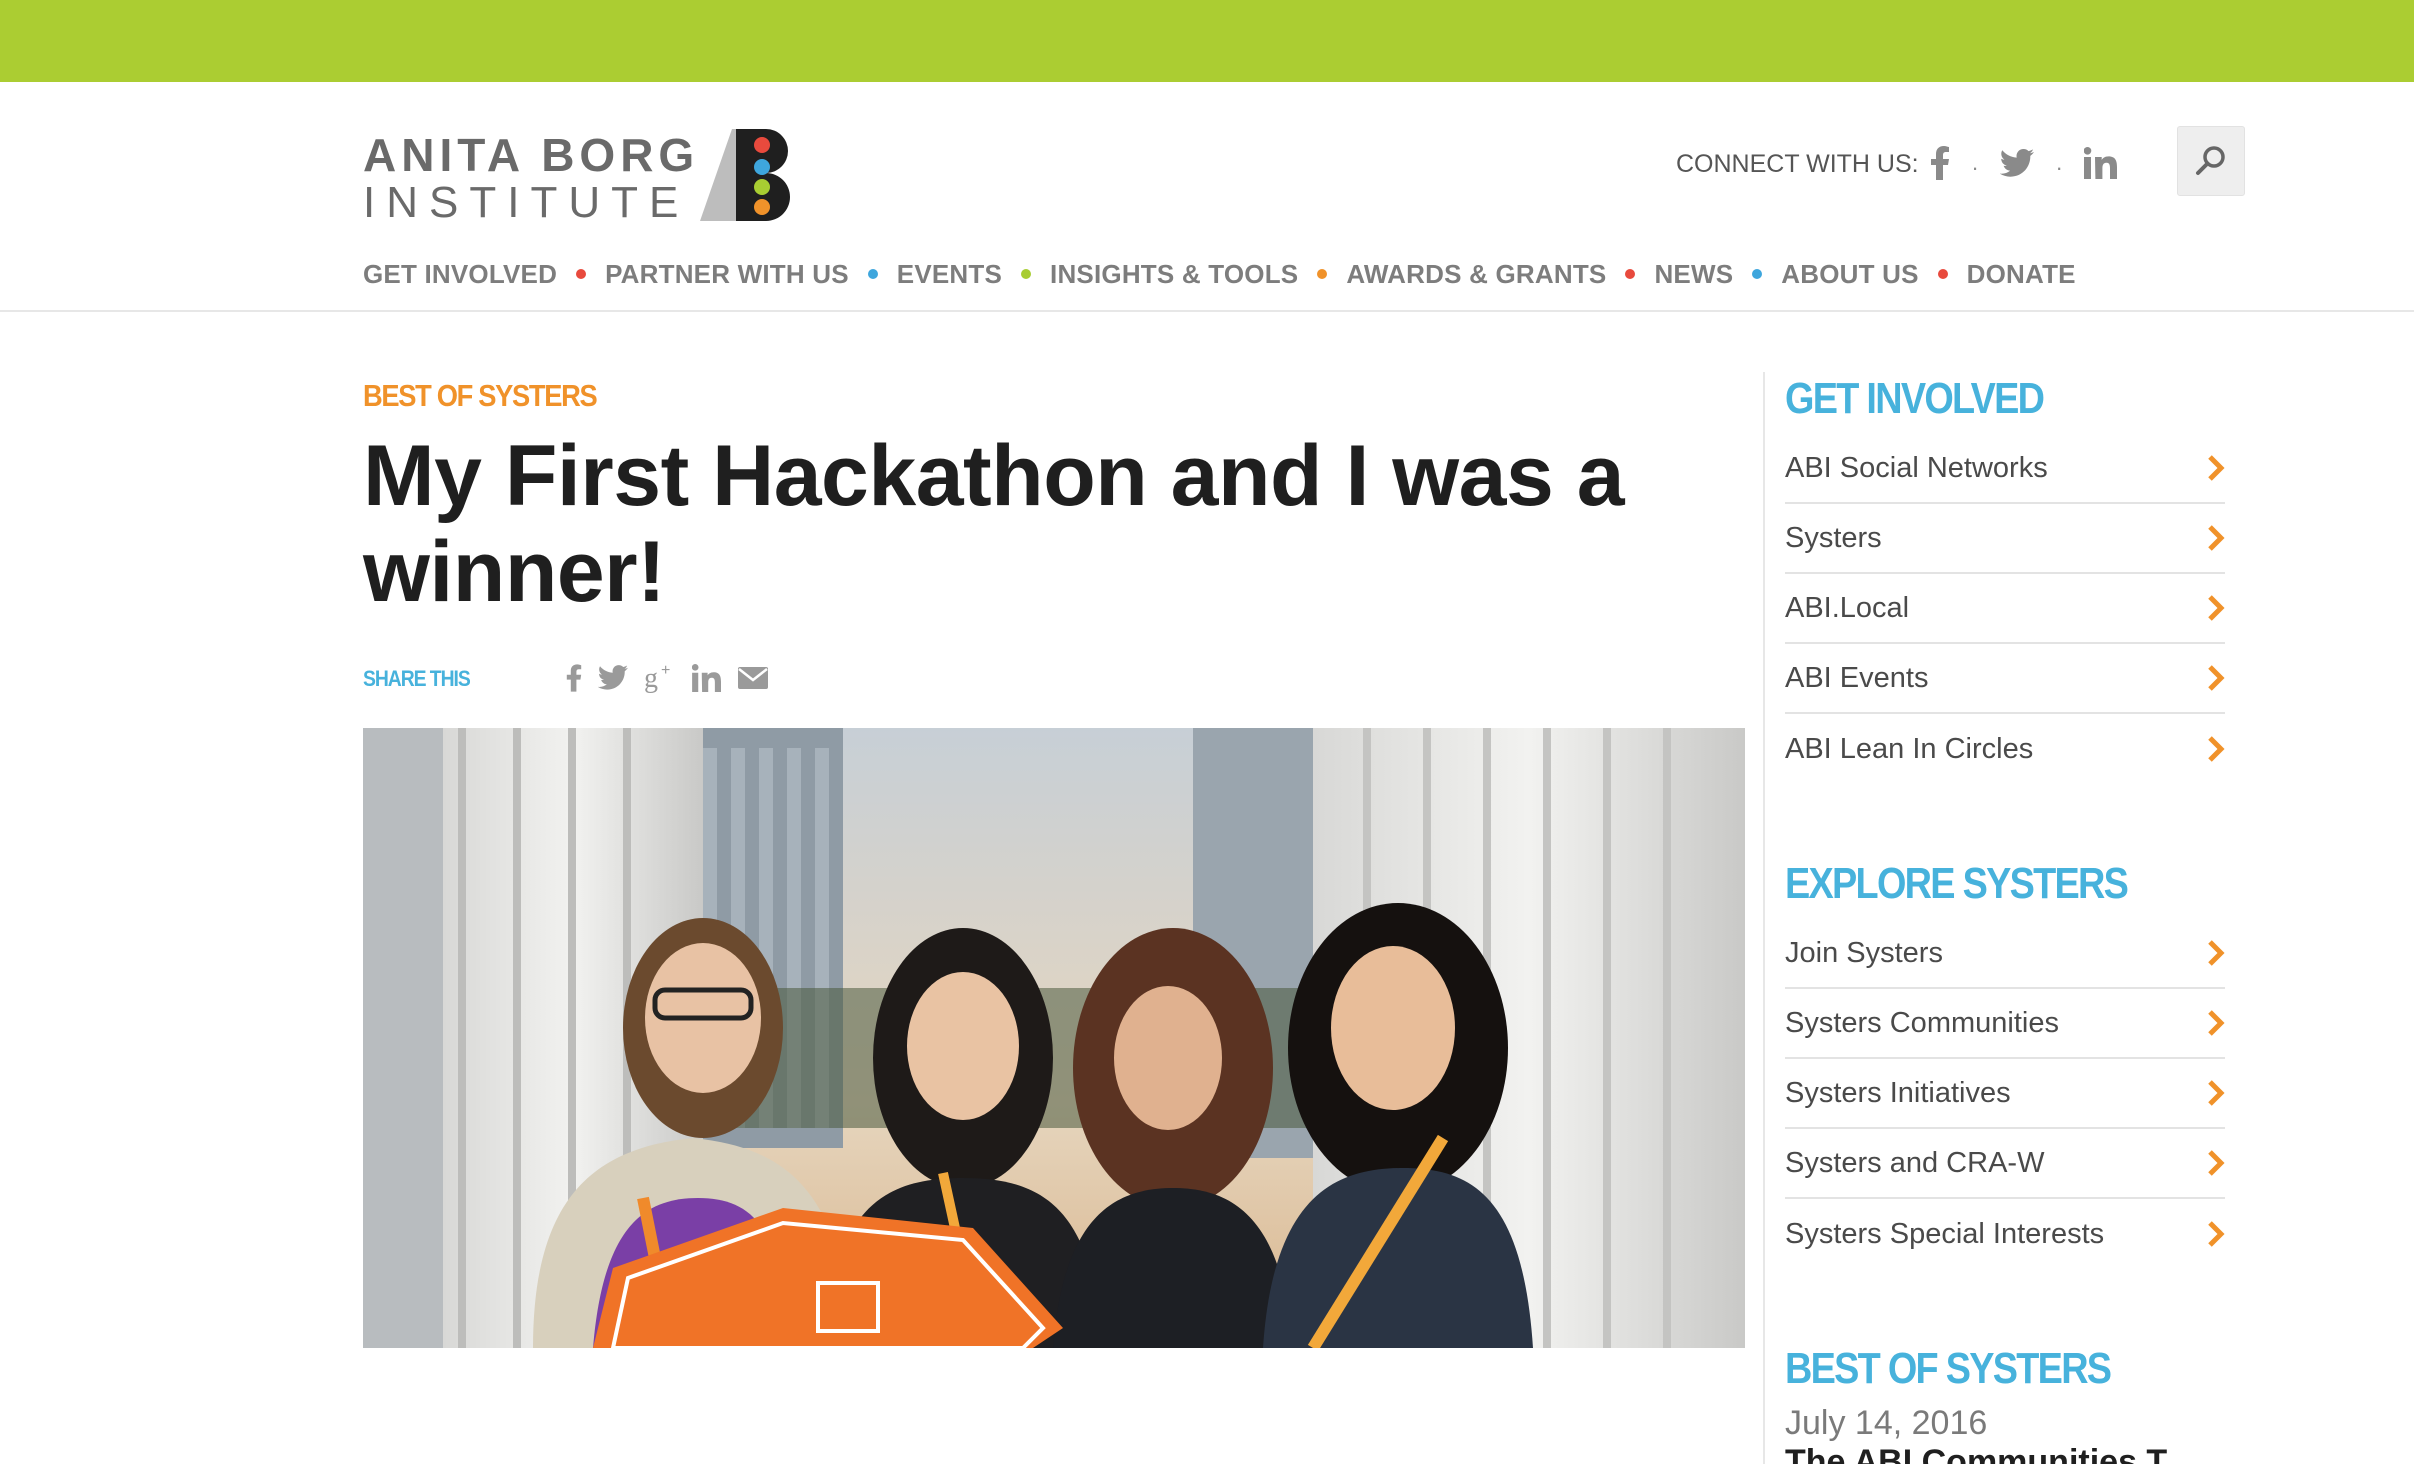 The image size is (2414, 1464). I want to click on sidebar-item-label: Join Systers, so click(1864, 952).